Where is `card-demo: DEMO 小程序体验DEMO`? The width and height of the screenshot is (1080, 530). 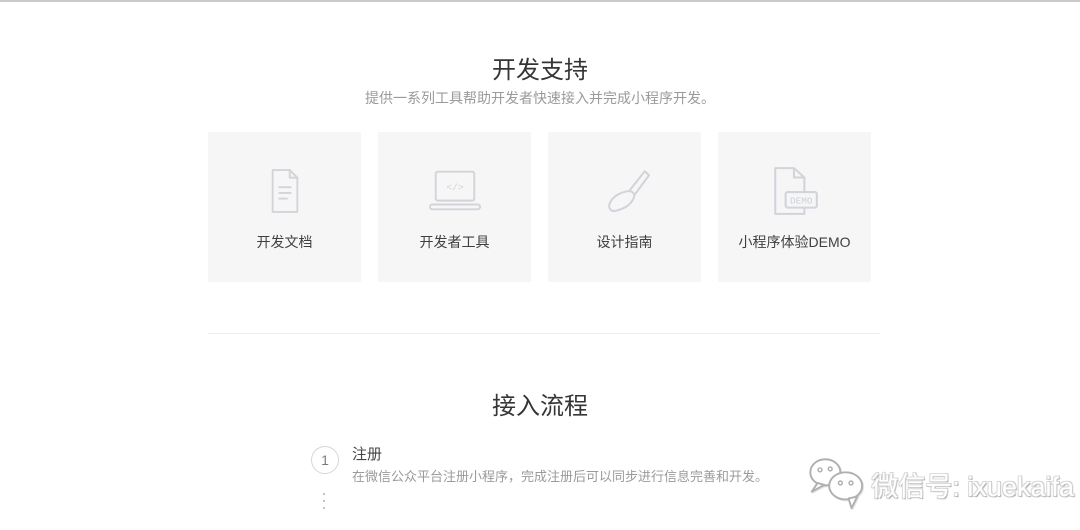
card-demo: DEMO 小程序体验DEMO is located at coordinates (794, 207).